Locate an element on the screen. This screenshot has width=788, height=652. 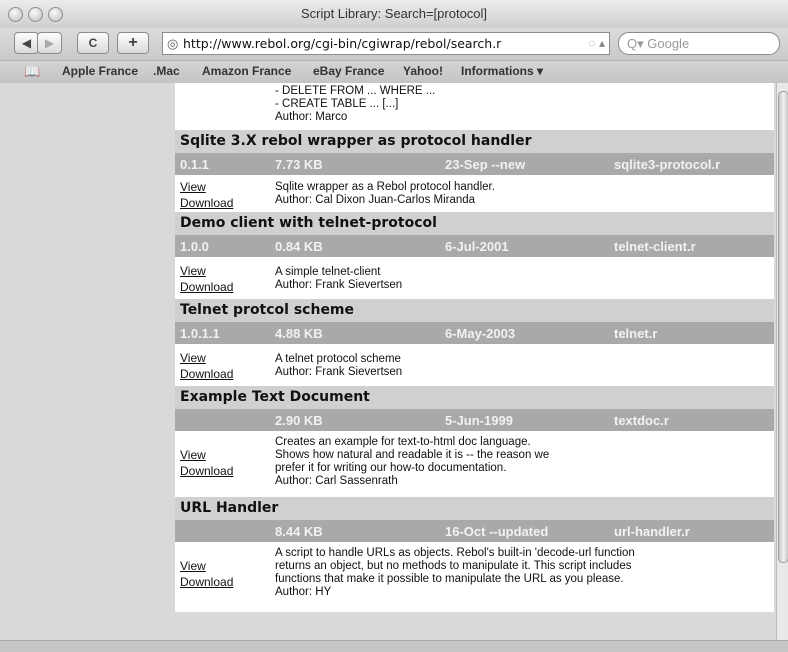
window-title: Script Library: Search=[protocol] is located at coordinates (394, 13).